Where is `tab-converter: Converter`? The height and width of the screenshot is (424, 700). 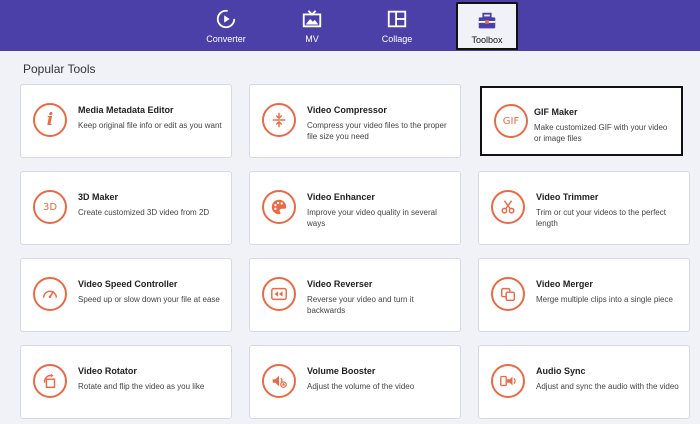 tab-converter: Converter is located at coordinates (226, 25).